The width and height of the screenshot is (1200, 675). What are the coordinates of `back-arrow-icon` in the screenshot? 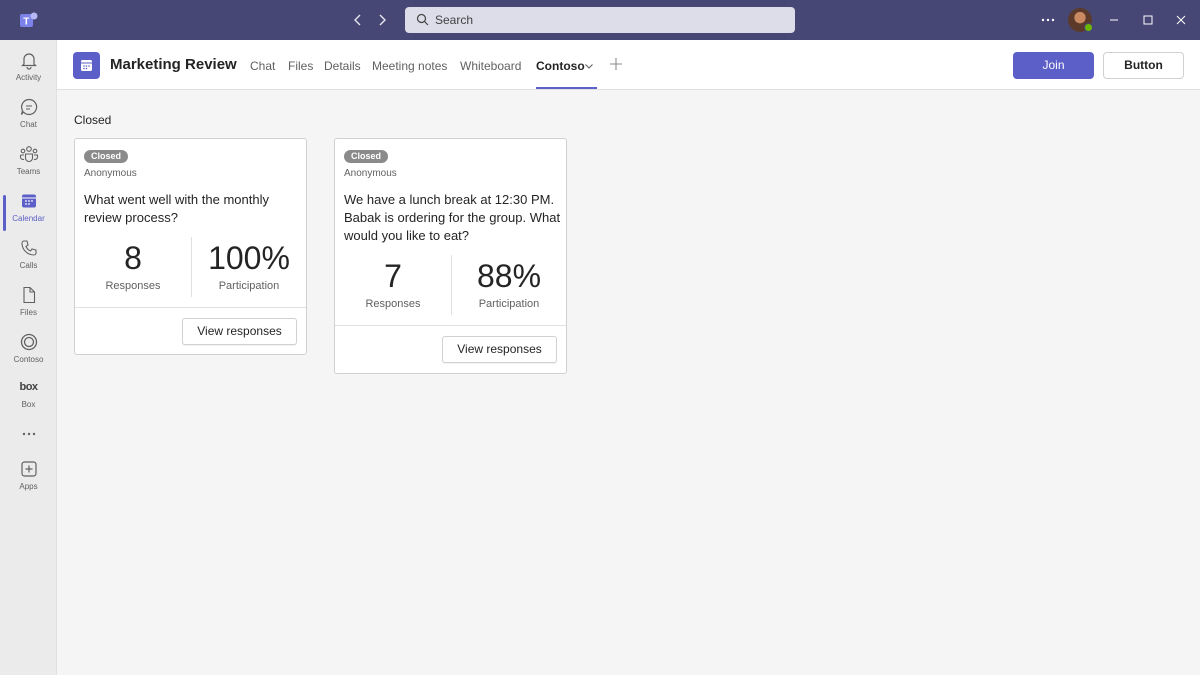 It's located at (358, 20).